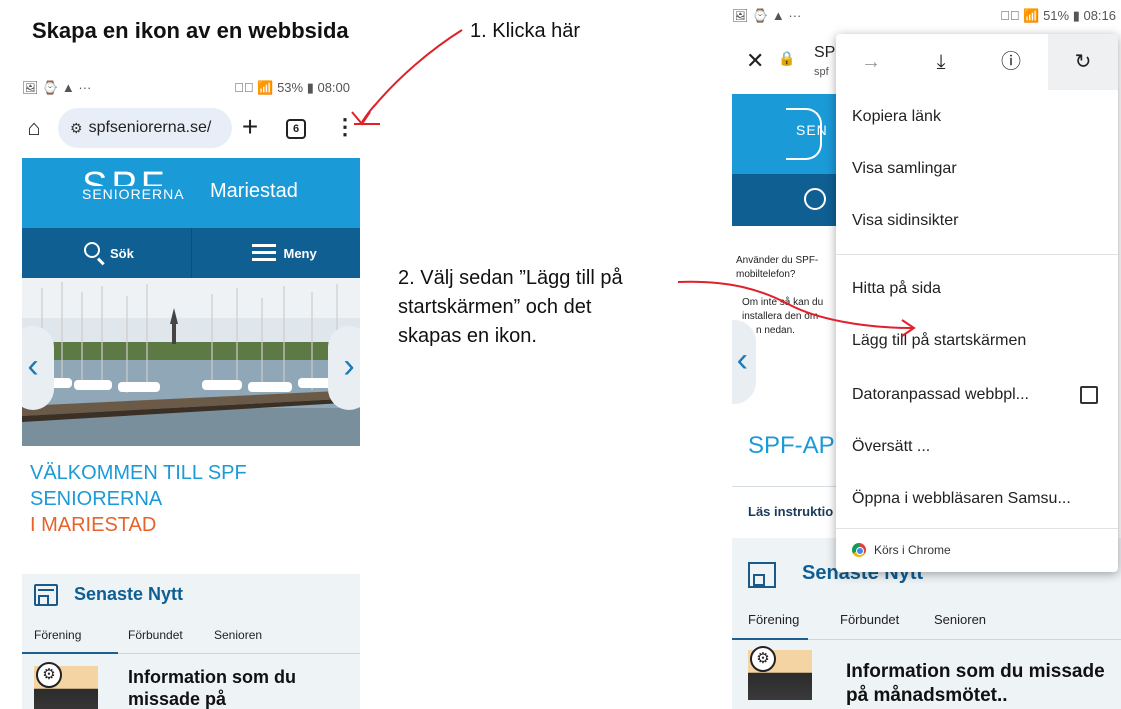 This screenshot has width=1121, height=709. Describe the element at coordinates (790, 511) in the screenshot. I see `instructions-link: Läs instruktio` at that location.